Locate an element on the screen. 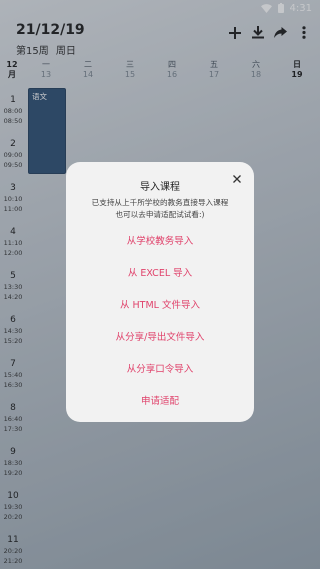  dialog-description: 已支持从上千所学校的教务直接导入课程 也可以去申请适配试试看:) is located at coordinates (160, 209).